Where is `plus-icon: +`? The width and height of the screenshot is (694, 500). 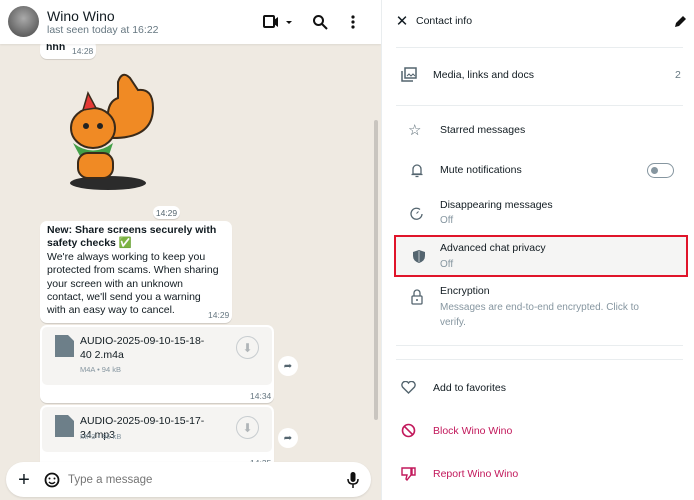
plus-icon: + is located at coordinates (24, 479).